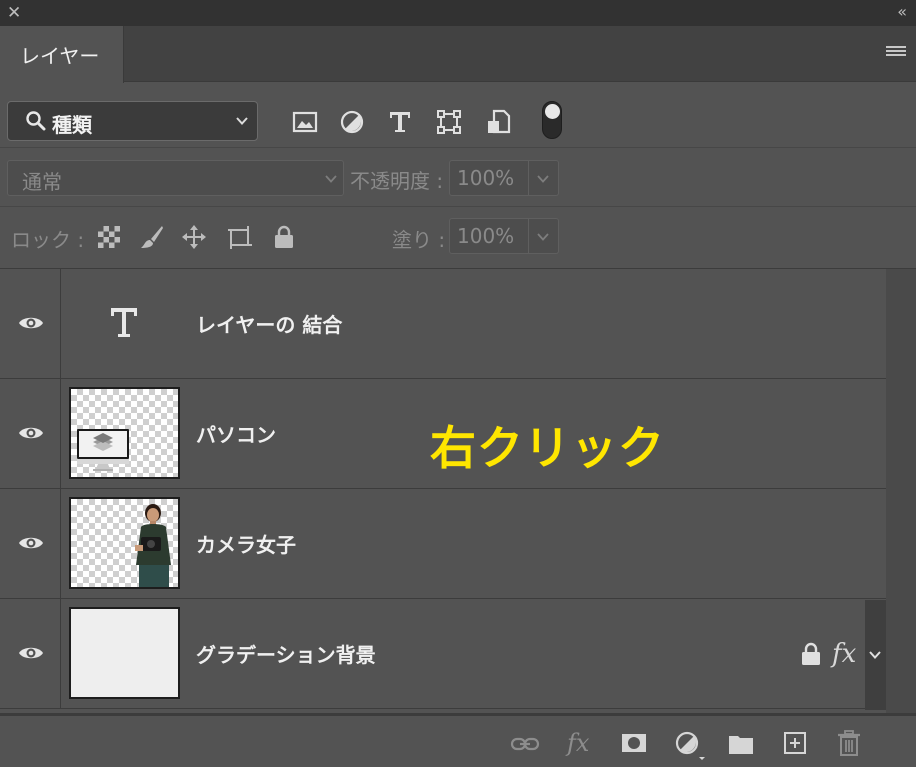 This screenshot has height=767, width=916. I want to click on right-click-annotation: 右クリック, so click(547, 448).